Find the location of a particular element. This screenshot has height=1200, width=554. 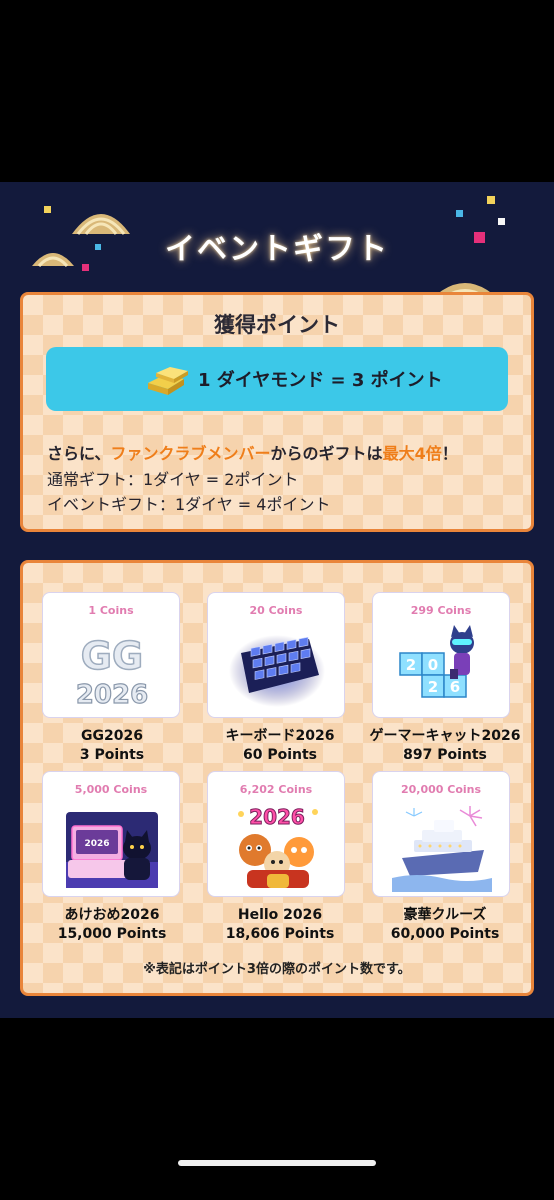

gamer-cat-icon: 2 02 6 is located at coordinates (436, 661).